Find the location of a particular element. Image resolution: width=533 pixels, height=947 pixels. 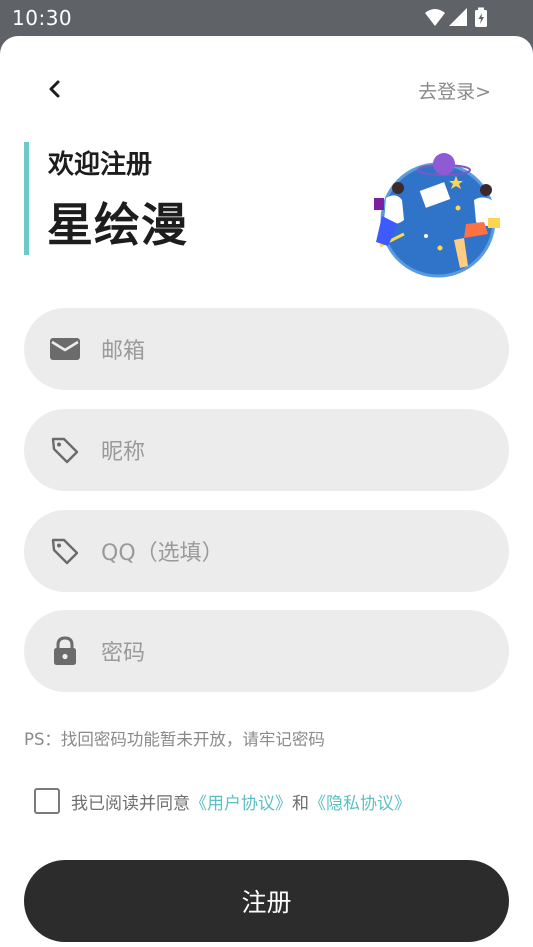

agreement-row: 我已阅读并同意《用户协议》和《隐私协议》 is located at coordinates (222, 801).